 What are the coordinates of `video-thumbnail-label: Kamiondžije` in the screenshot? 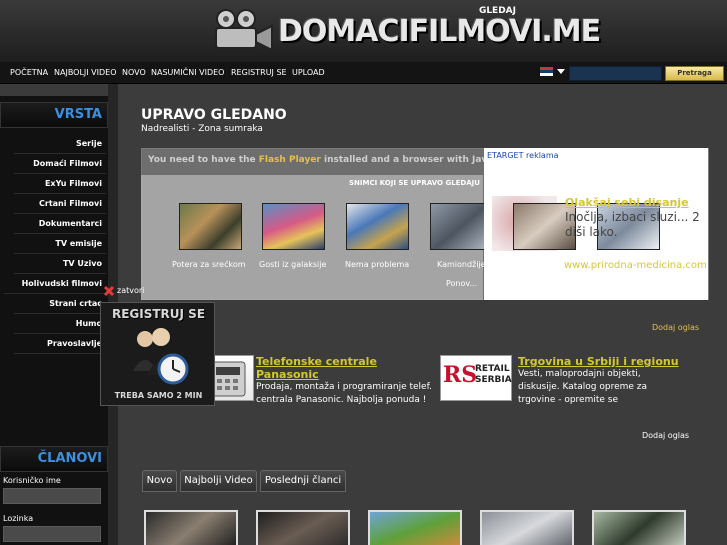 It's located at (461, 264).